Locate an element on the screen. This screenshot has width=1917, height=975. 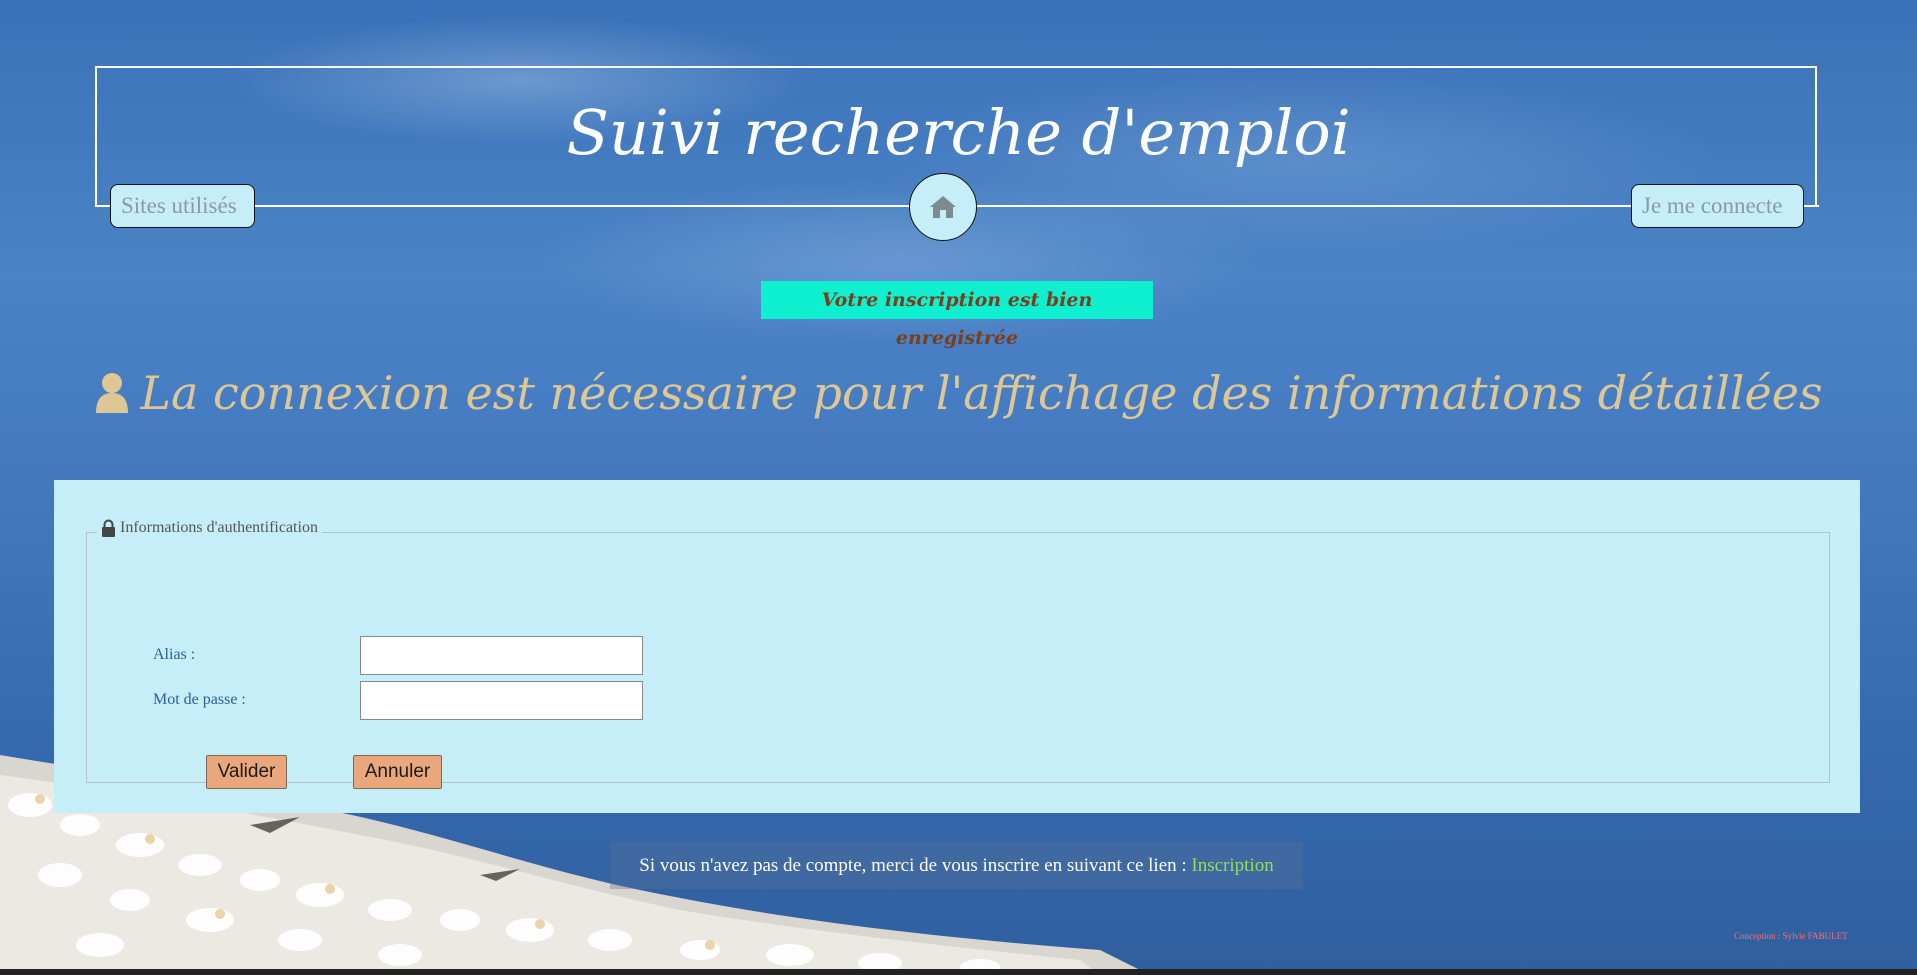
design-credit: Conception : Sylvie FABULET is located at coordinates (1791, 936).